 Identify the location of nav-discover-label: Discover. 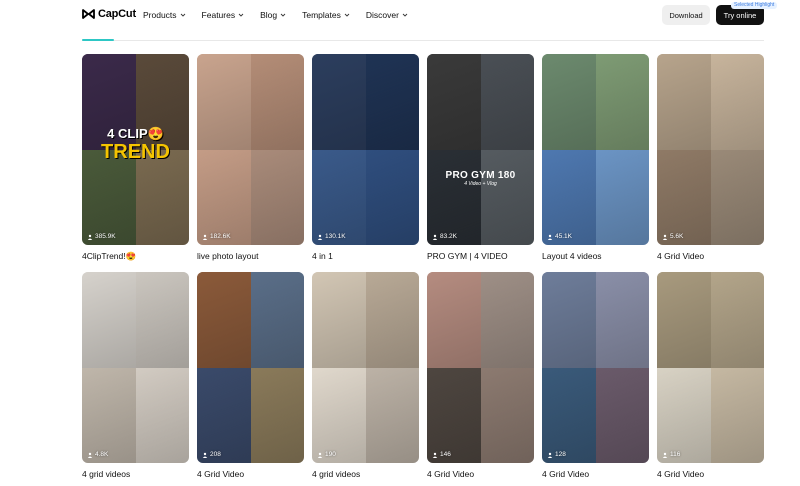
(382, 15).